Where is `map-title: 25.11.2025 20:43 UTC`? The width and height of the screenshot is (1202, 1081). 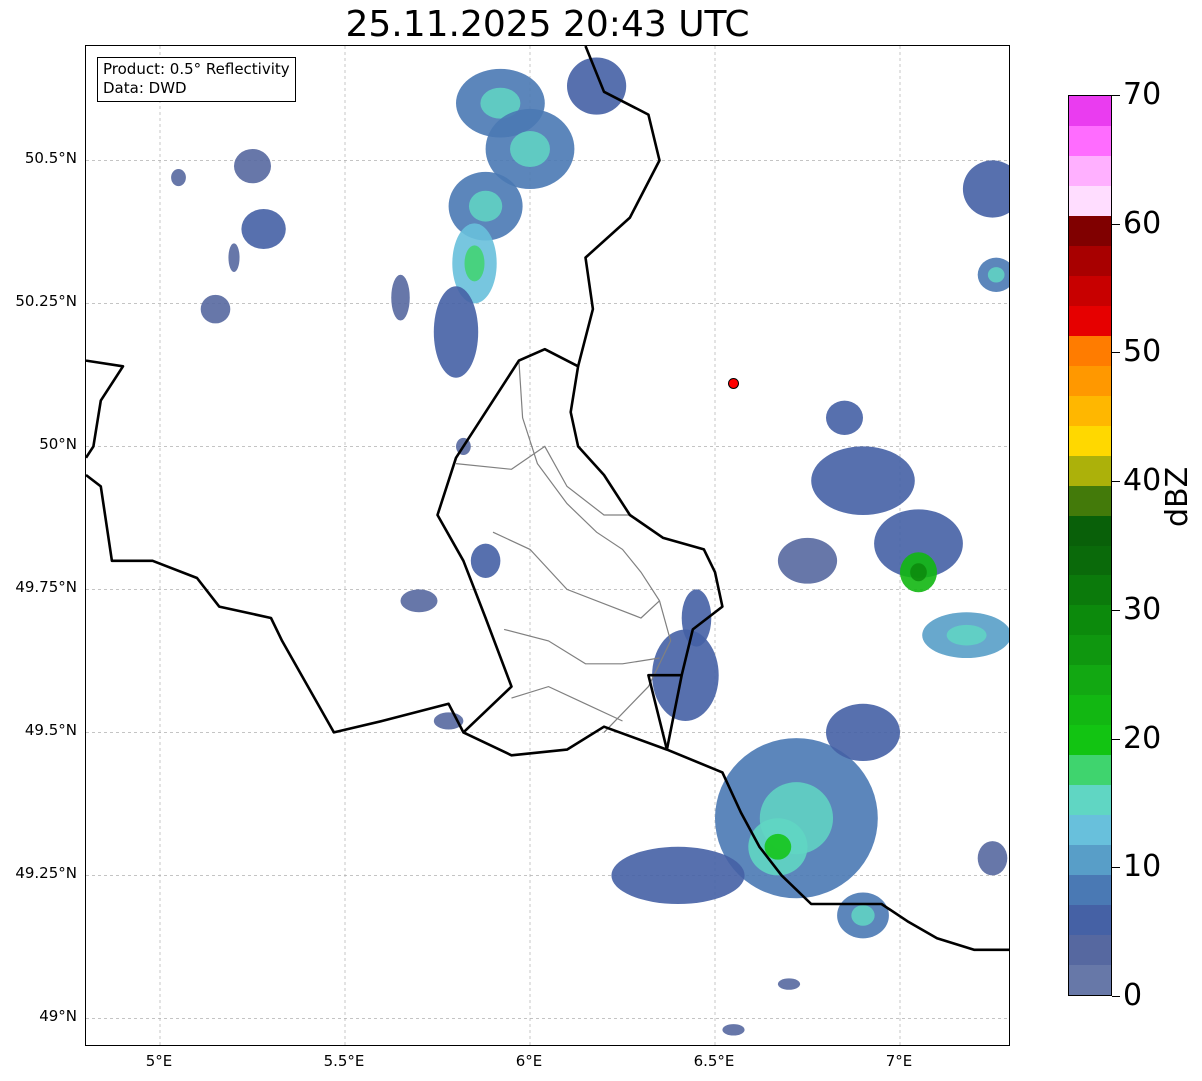
map-title: 25.11.2025 20:43 UTC is located at coordinates (547, 24).